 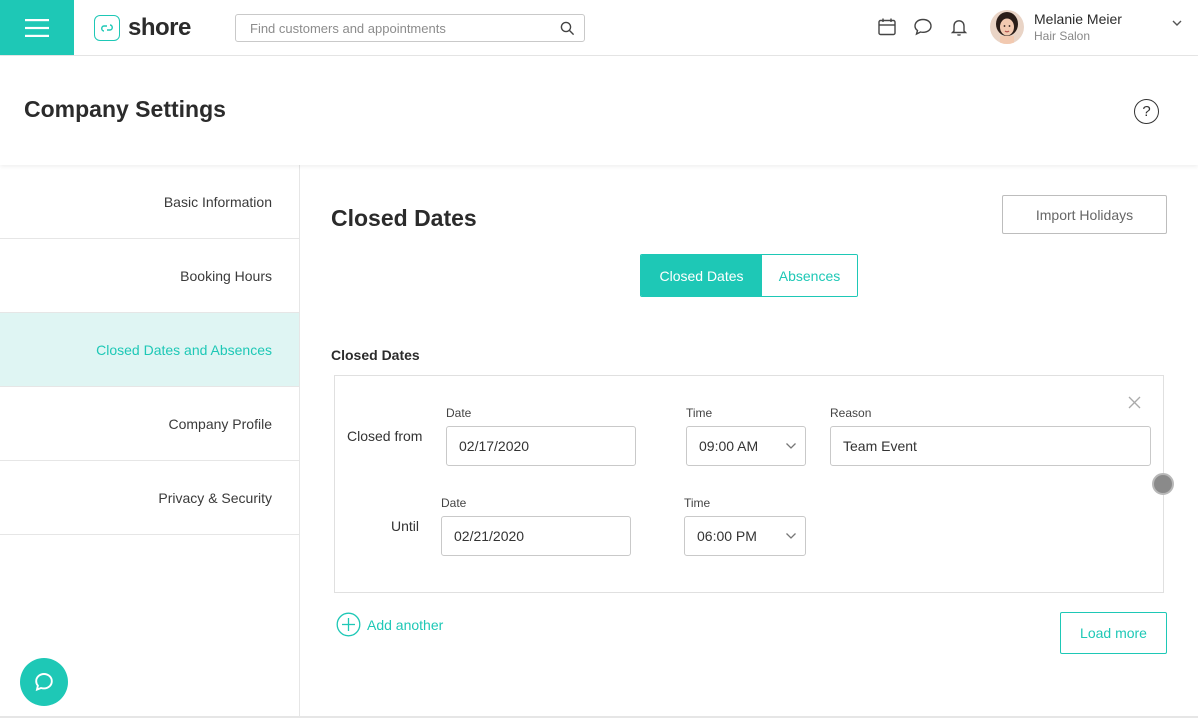 I want to click on hamburger-menu-button, so click(x=37, y=27).